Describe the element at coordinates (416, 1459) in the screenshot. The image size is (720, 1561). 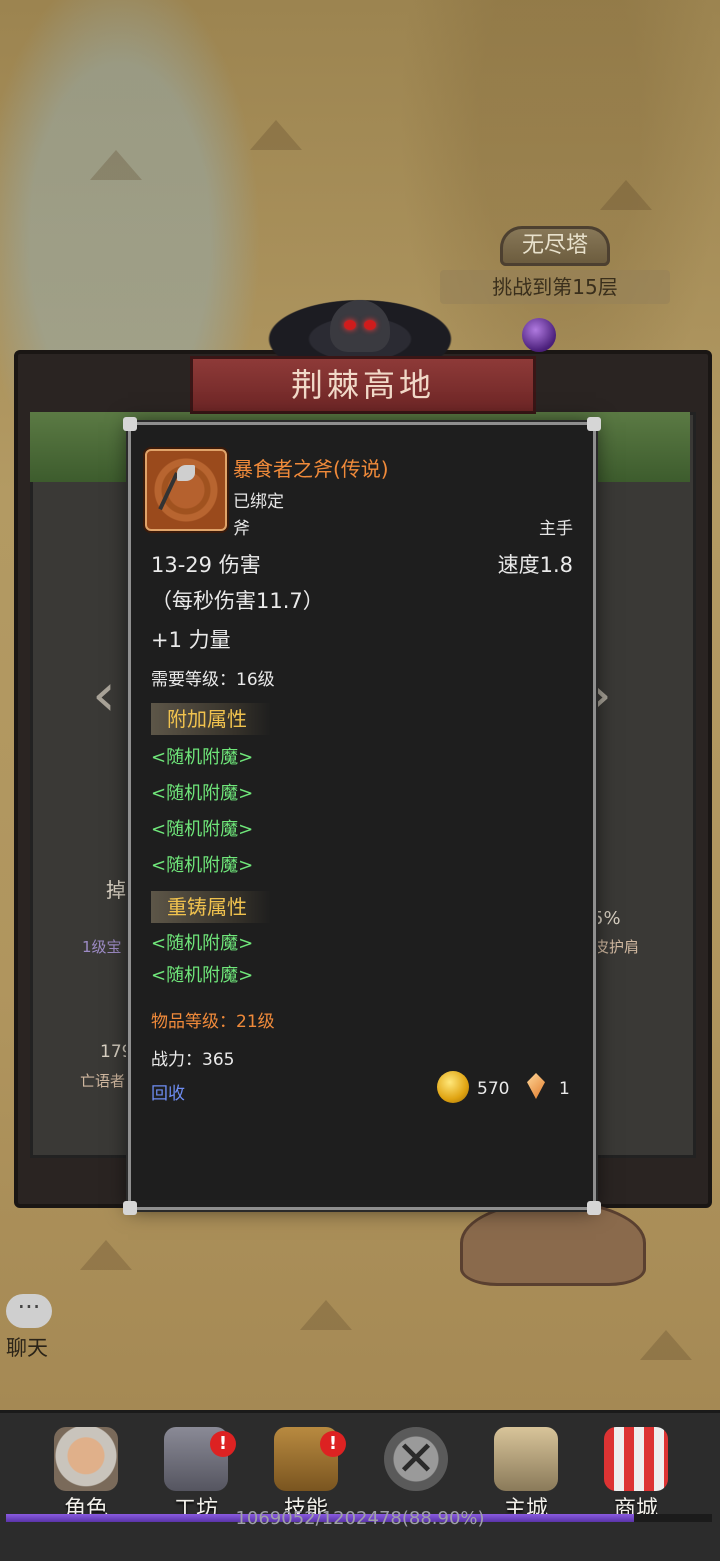
I see `close-x-icon: ✕` at that location.